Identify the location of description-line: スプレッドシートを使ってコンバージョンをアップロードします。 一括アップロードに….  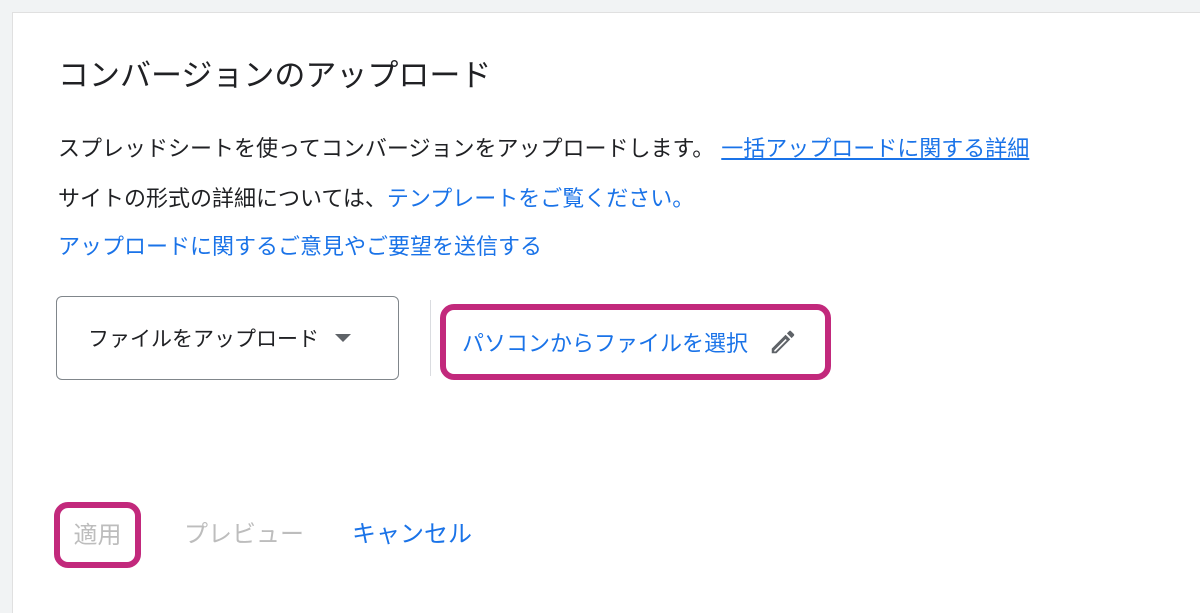
(543, 150).